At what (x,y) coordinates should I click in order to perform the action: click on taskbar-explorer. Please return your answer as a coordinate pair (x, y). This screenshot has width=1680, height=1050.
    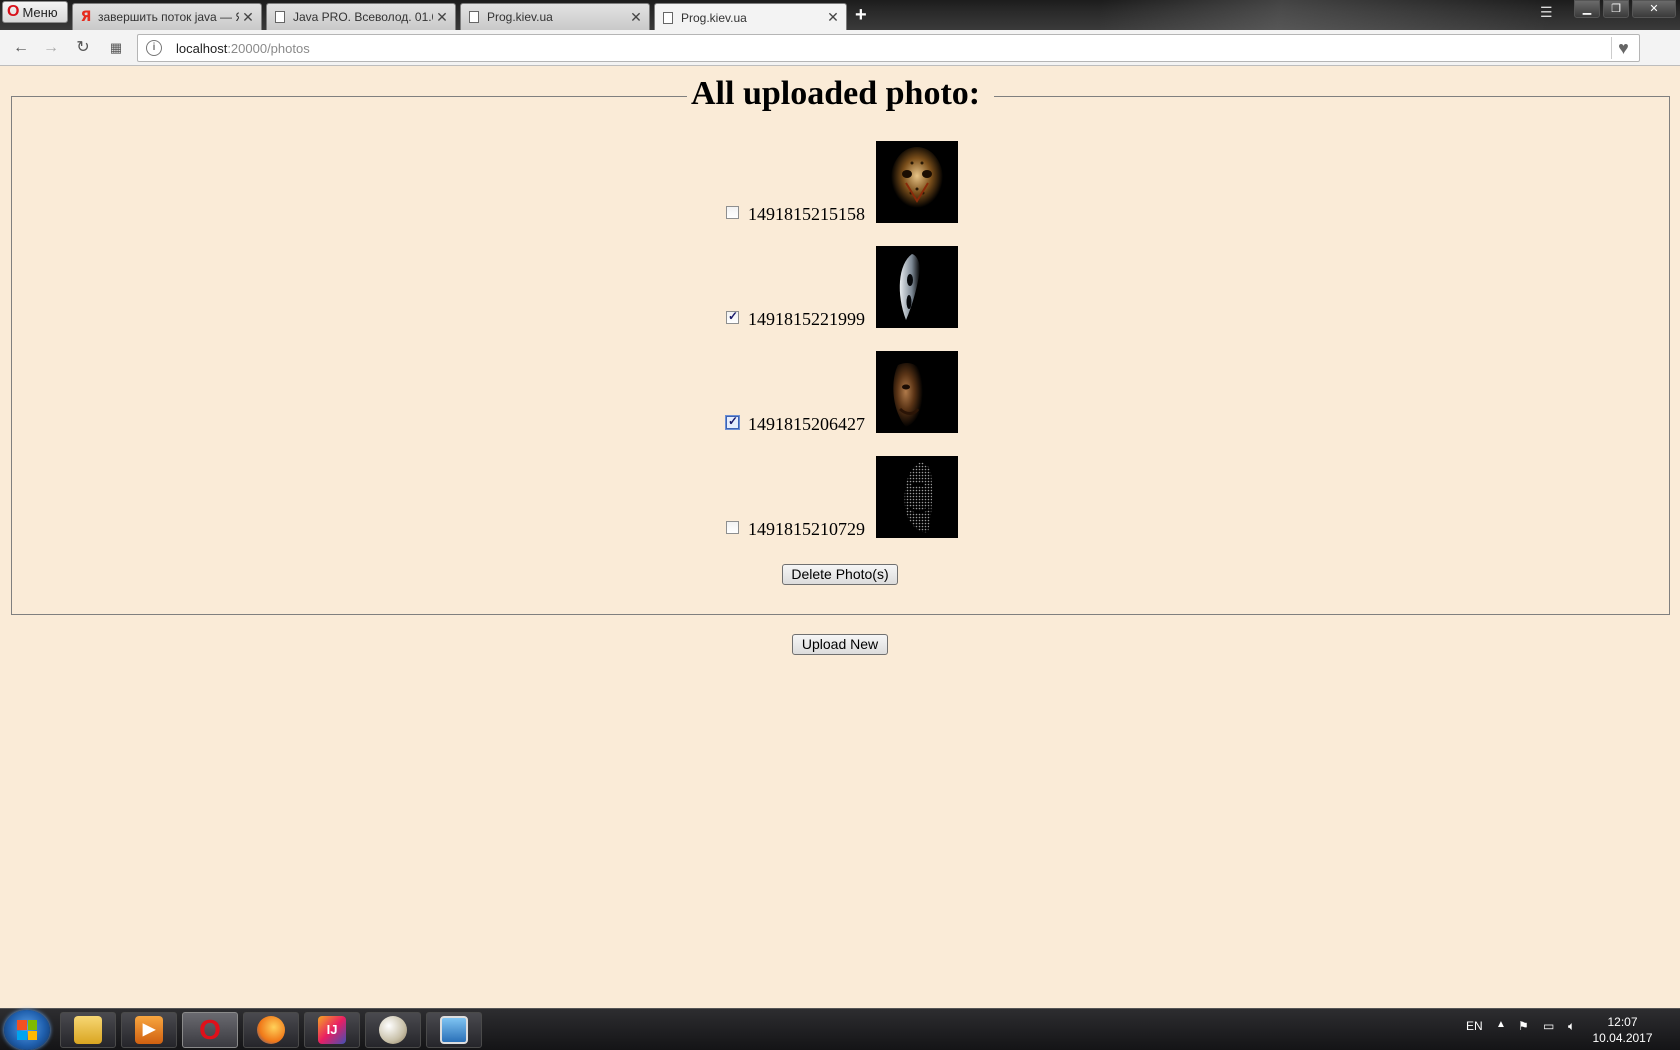
    Looking at the image, I should click on (88, 1030).